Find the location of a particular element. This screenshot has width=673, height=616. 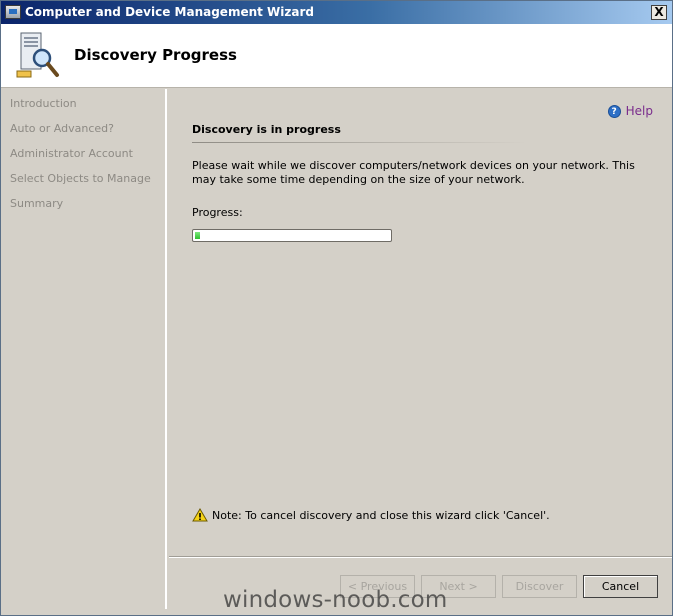

progress-bar is located at coordinates (292, 235).